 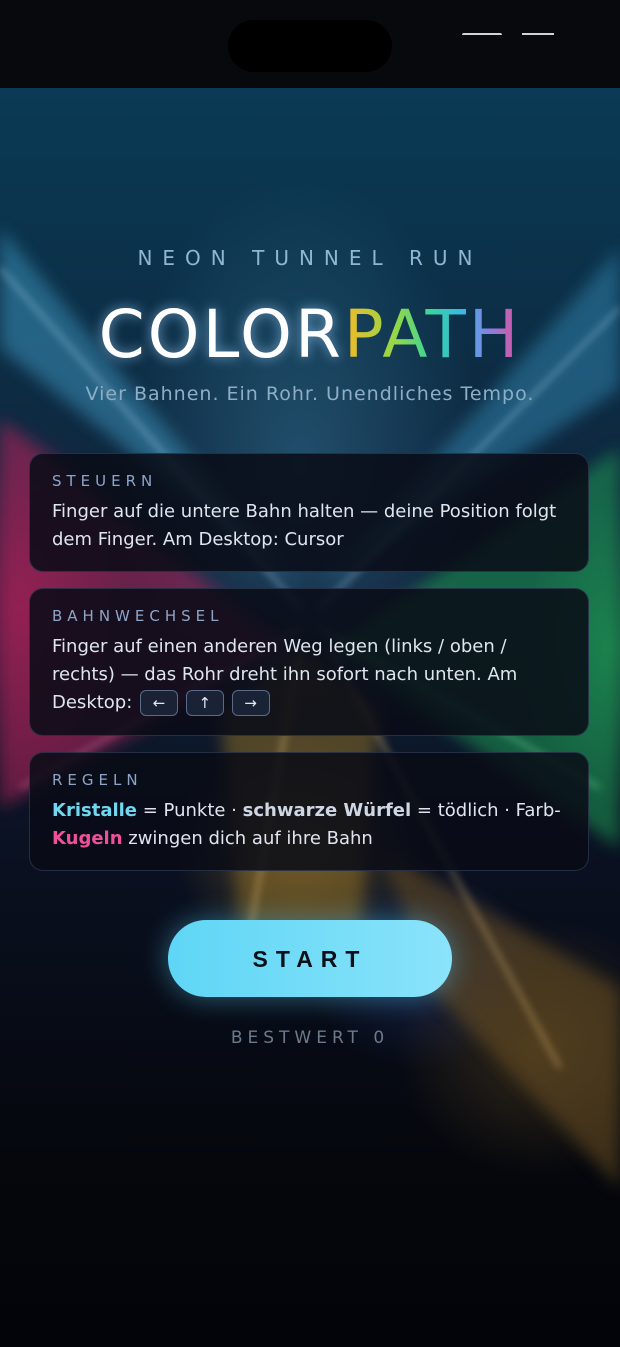 I want to click on best-score-value: 0, so click(x=381, y=1038).